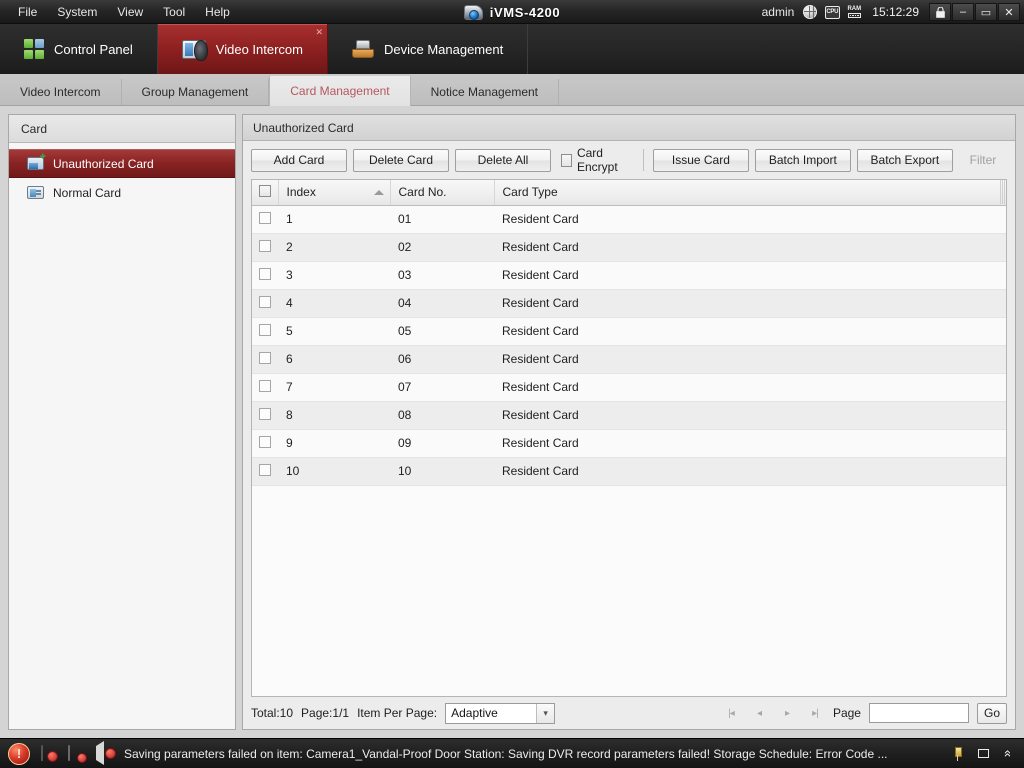 This screenshot has height=768, width=1024. I want to click on table-row: 3 03 Resident Card, so click(629, 275).